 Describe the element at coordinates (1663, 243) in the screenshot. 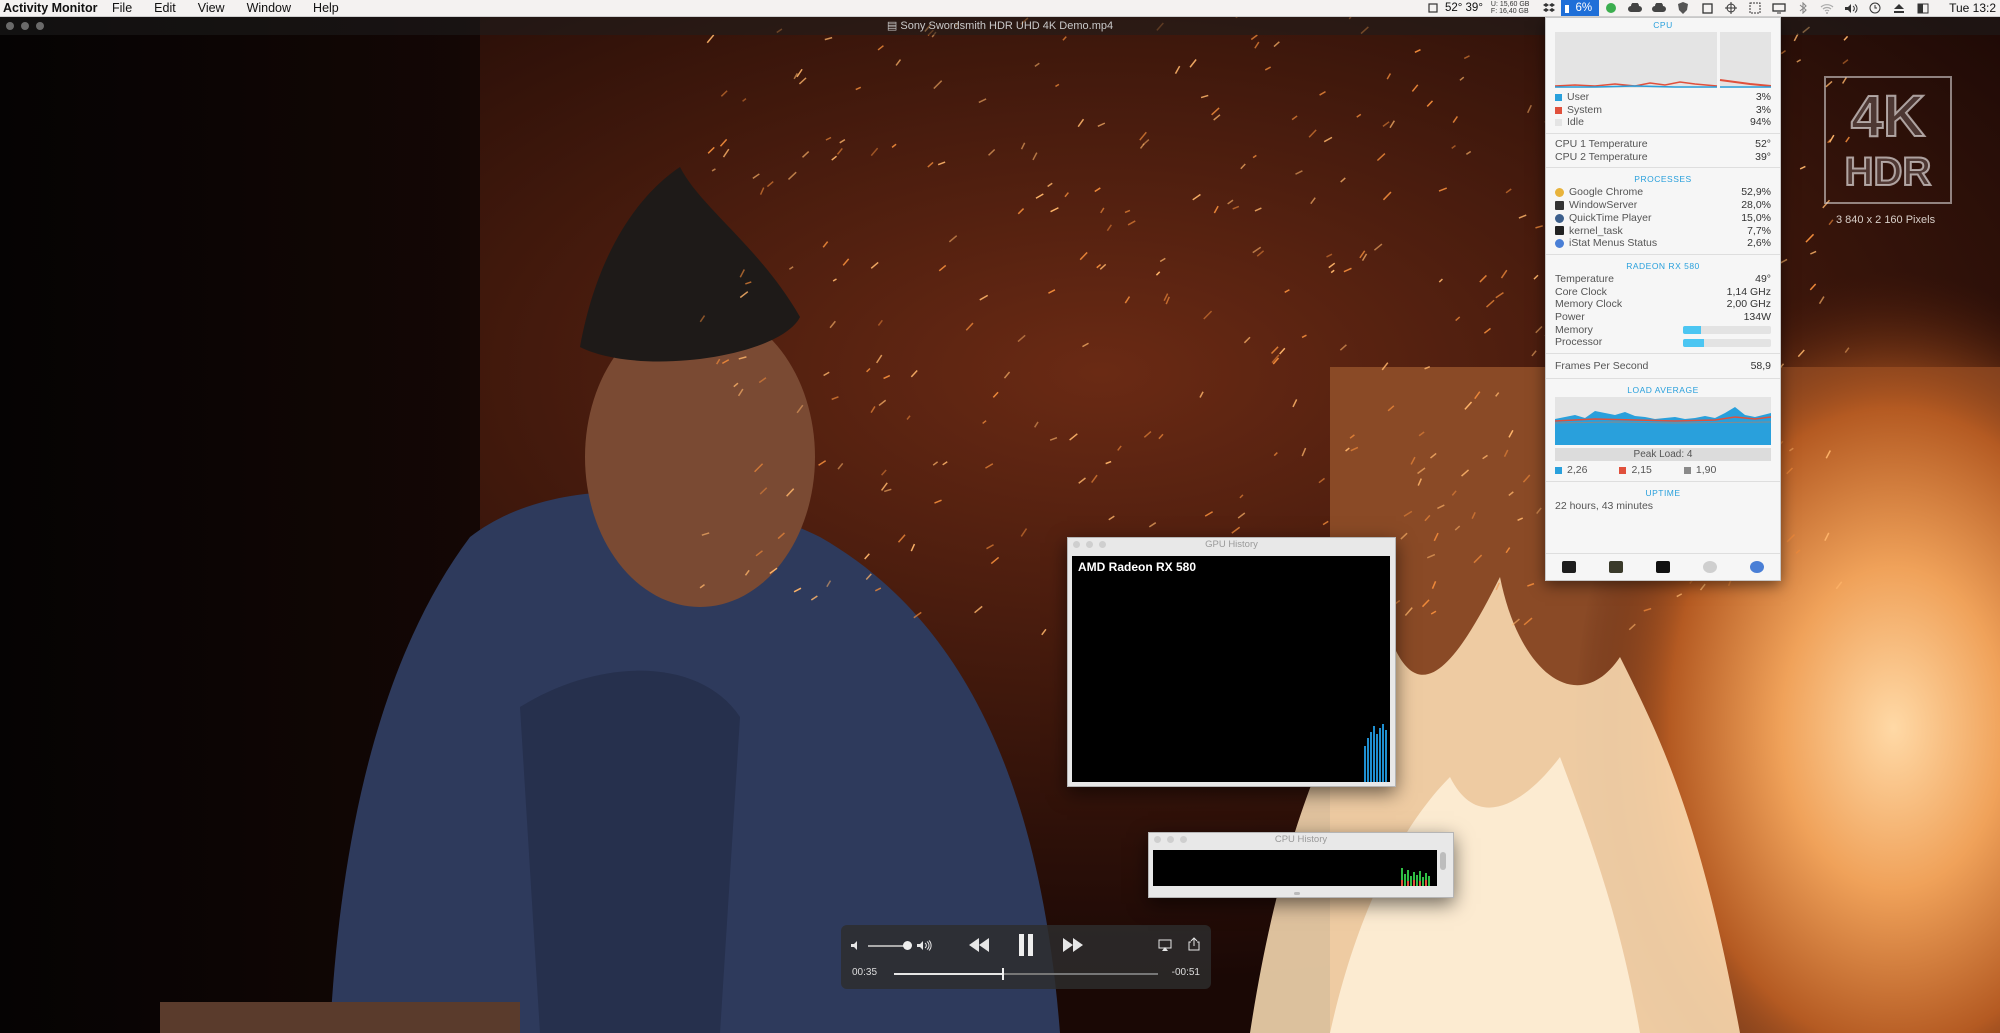

I see `process-row: iStat Menus Status 2,6%` at that location.